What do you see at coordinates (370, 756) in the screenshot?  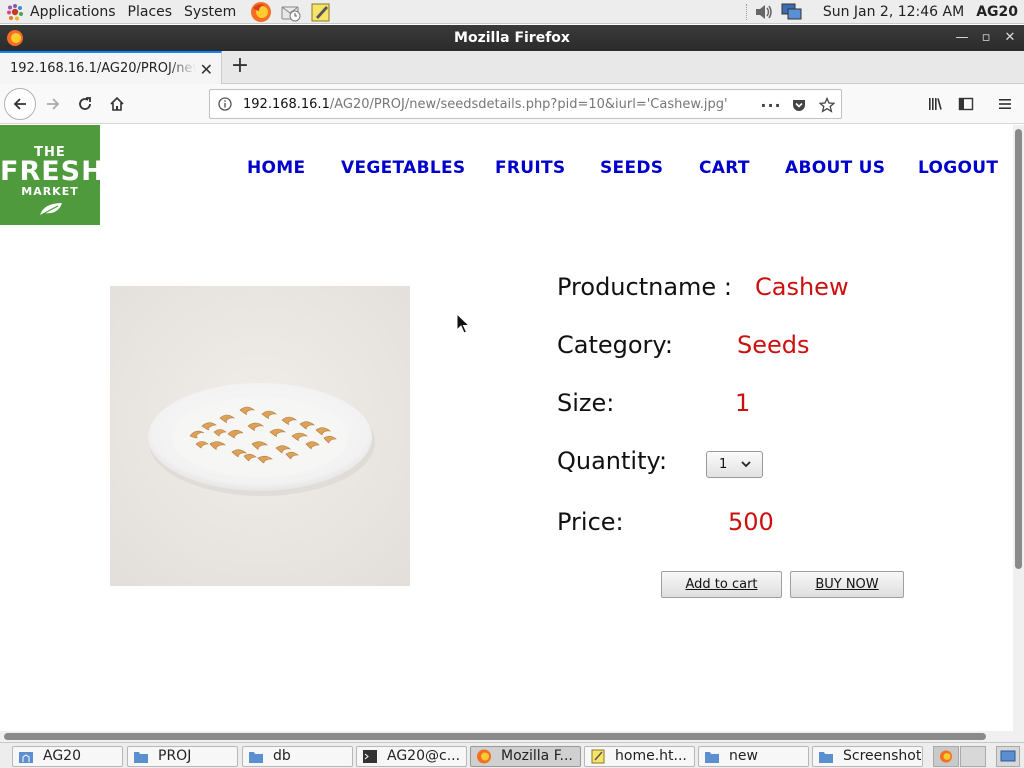 I see `terminal-icon` at bounding box center [370, 756].